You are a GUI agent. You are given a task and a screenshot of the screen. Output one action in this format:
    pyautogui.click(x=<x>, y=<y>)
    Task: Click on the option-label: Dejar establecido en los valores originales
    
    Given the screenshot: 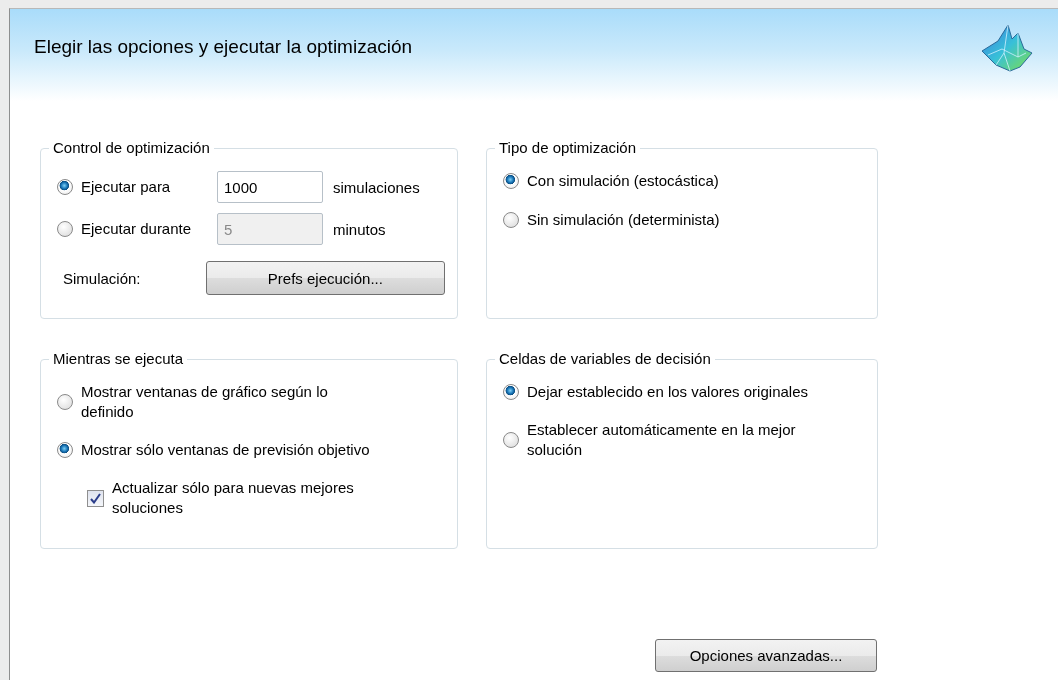 What is the action you would take?
    pyautogui.click(x=668, y=392)
    